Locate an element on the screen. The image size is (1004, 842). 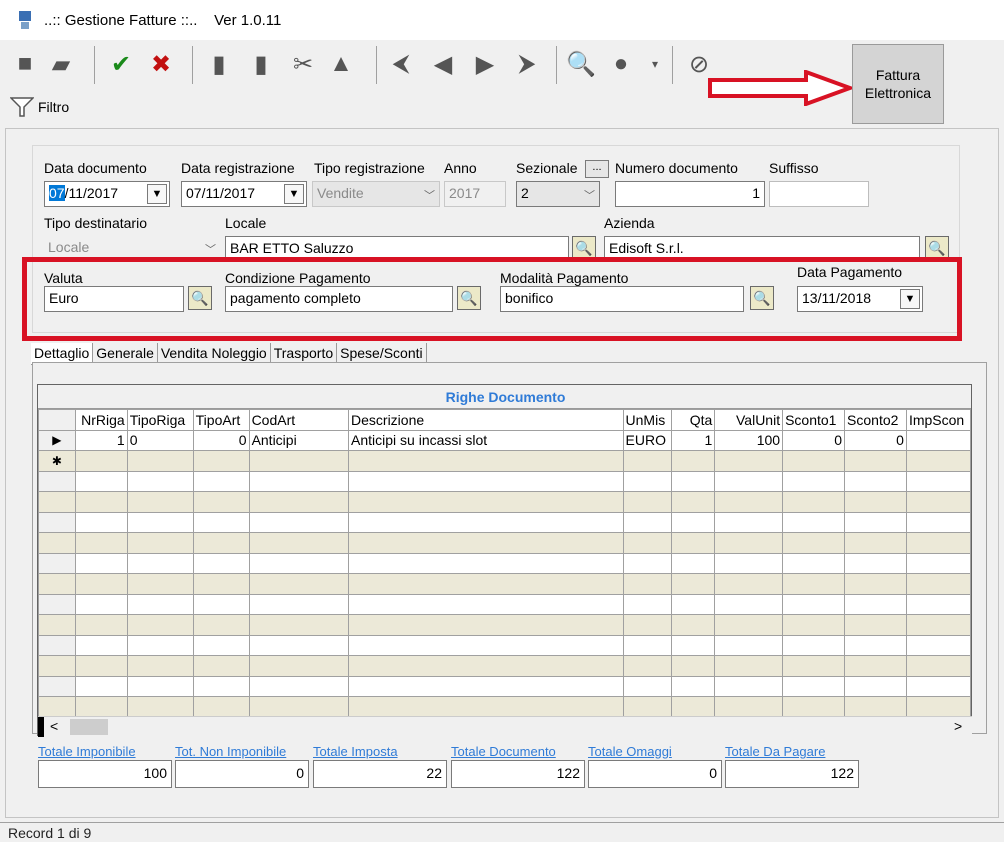
tot-non-imponibile-field: 0 is located at coordinates (242, 774).